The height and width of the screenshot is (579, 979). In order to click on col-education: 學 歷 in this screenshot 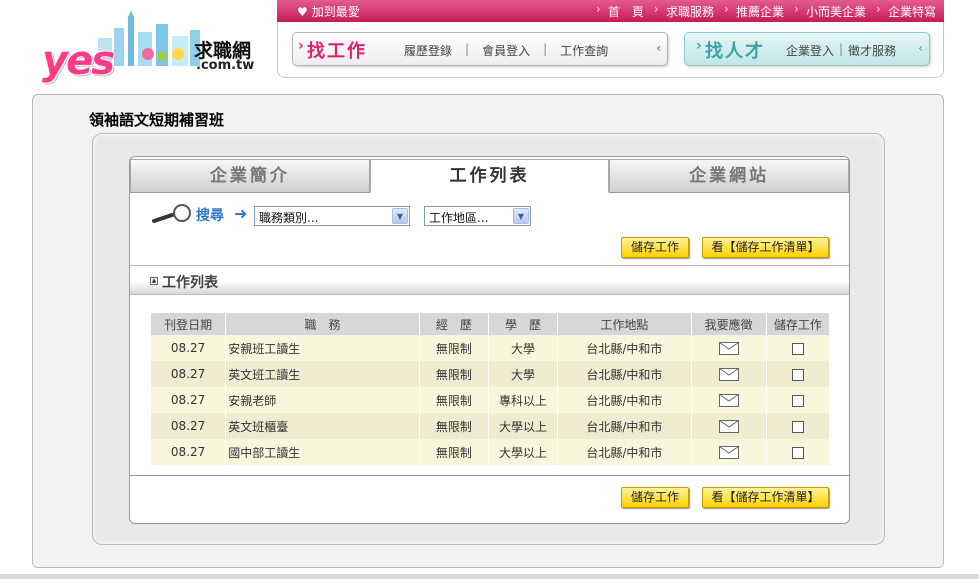, I will do `click(523, 324)`.